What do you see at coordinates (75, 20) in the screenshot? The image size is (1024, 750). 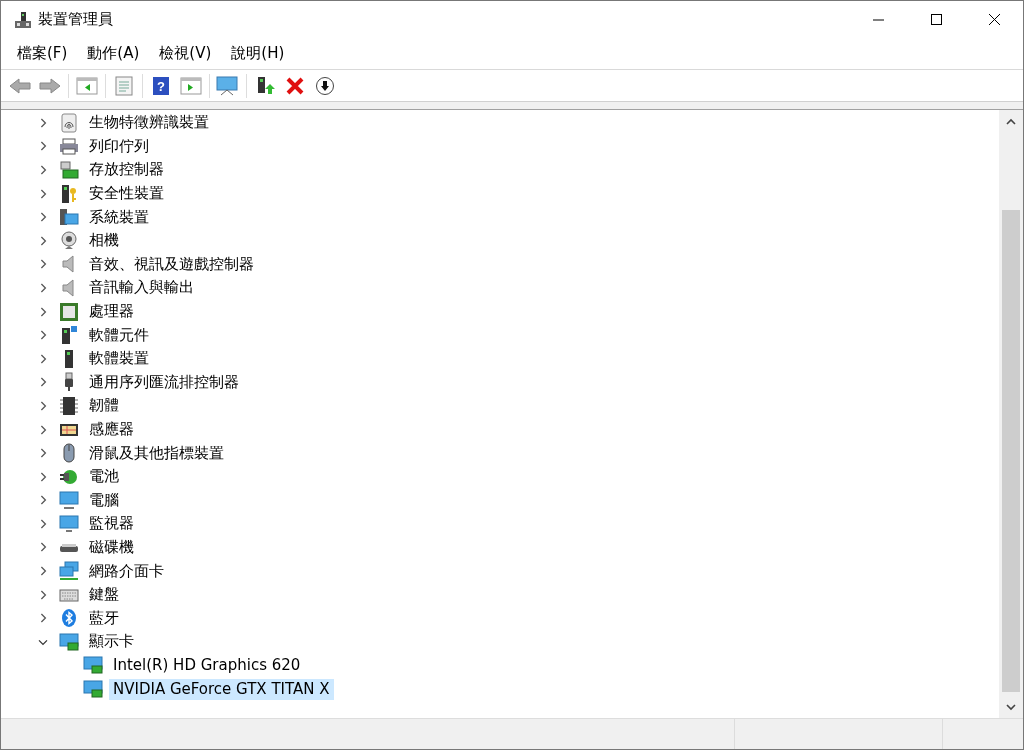 I see `window-title: 裝置管理員` at bounding box center [75, 20].